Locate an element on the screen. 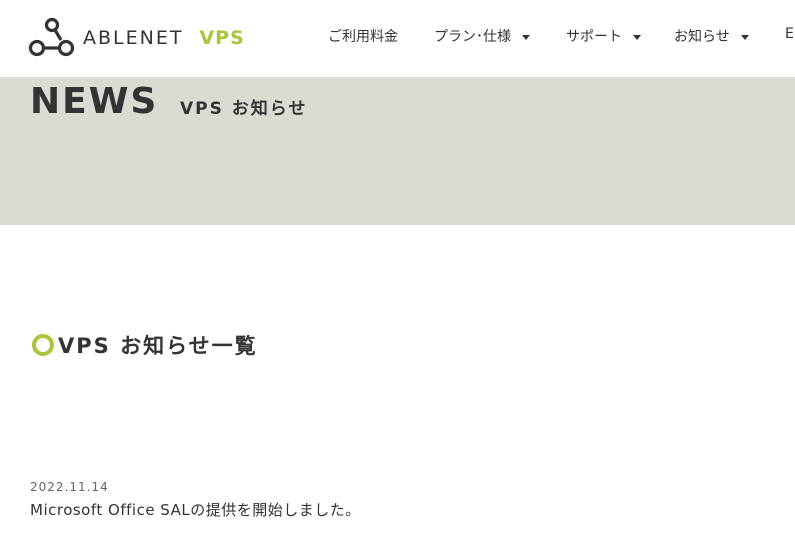 This screenshot has height=539, width=795. nav-item-plans: プラン･仕様 is located at coordinates (482, 36).